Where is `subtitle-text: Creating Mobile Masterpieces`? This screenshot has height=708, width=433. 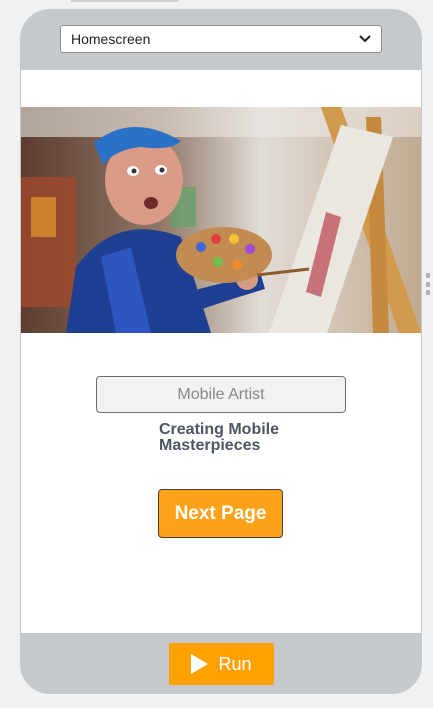 subtitle-text: Creating Mobile Masterpieces is located at coordinates (219, 437).